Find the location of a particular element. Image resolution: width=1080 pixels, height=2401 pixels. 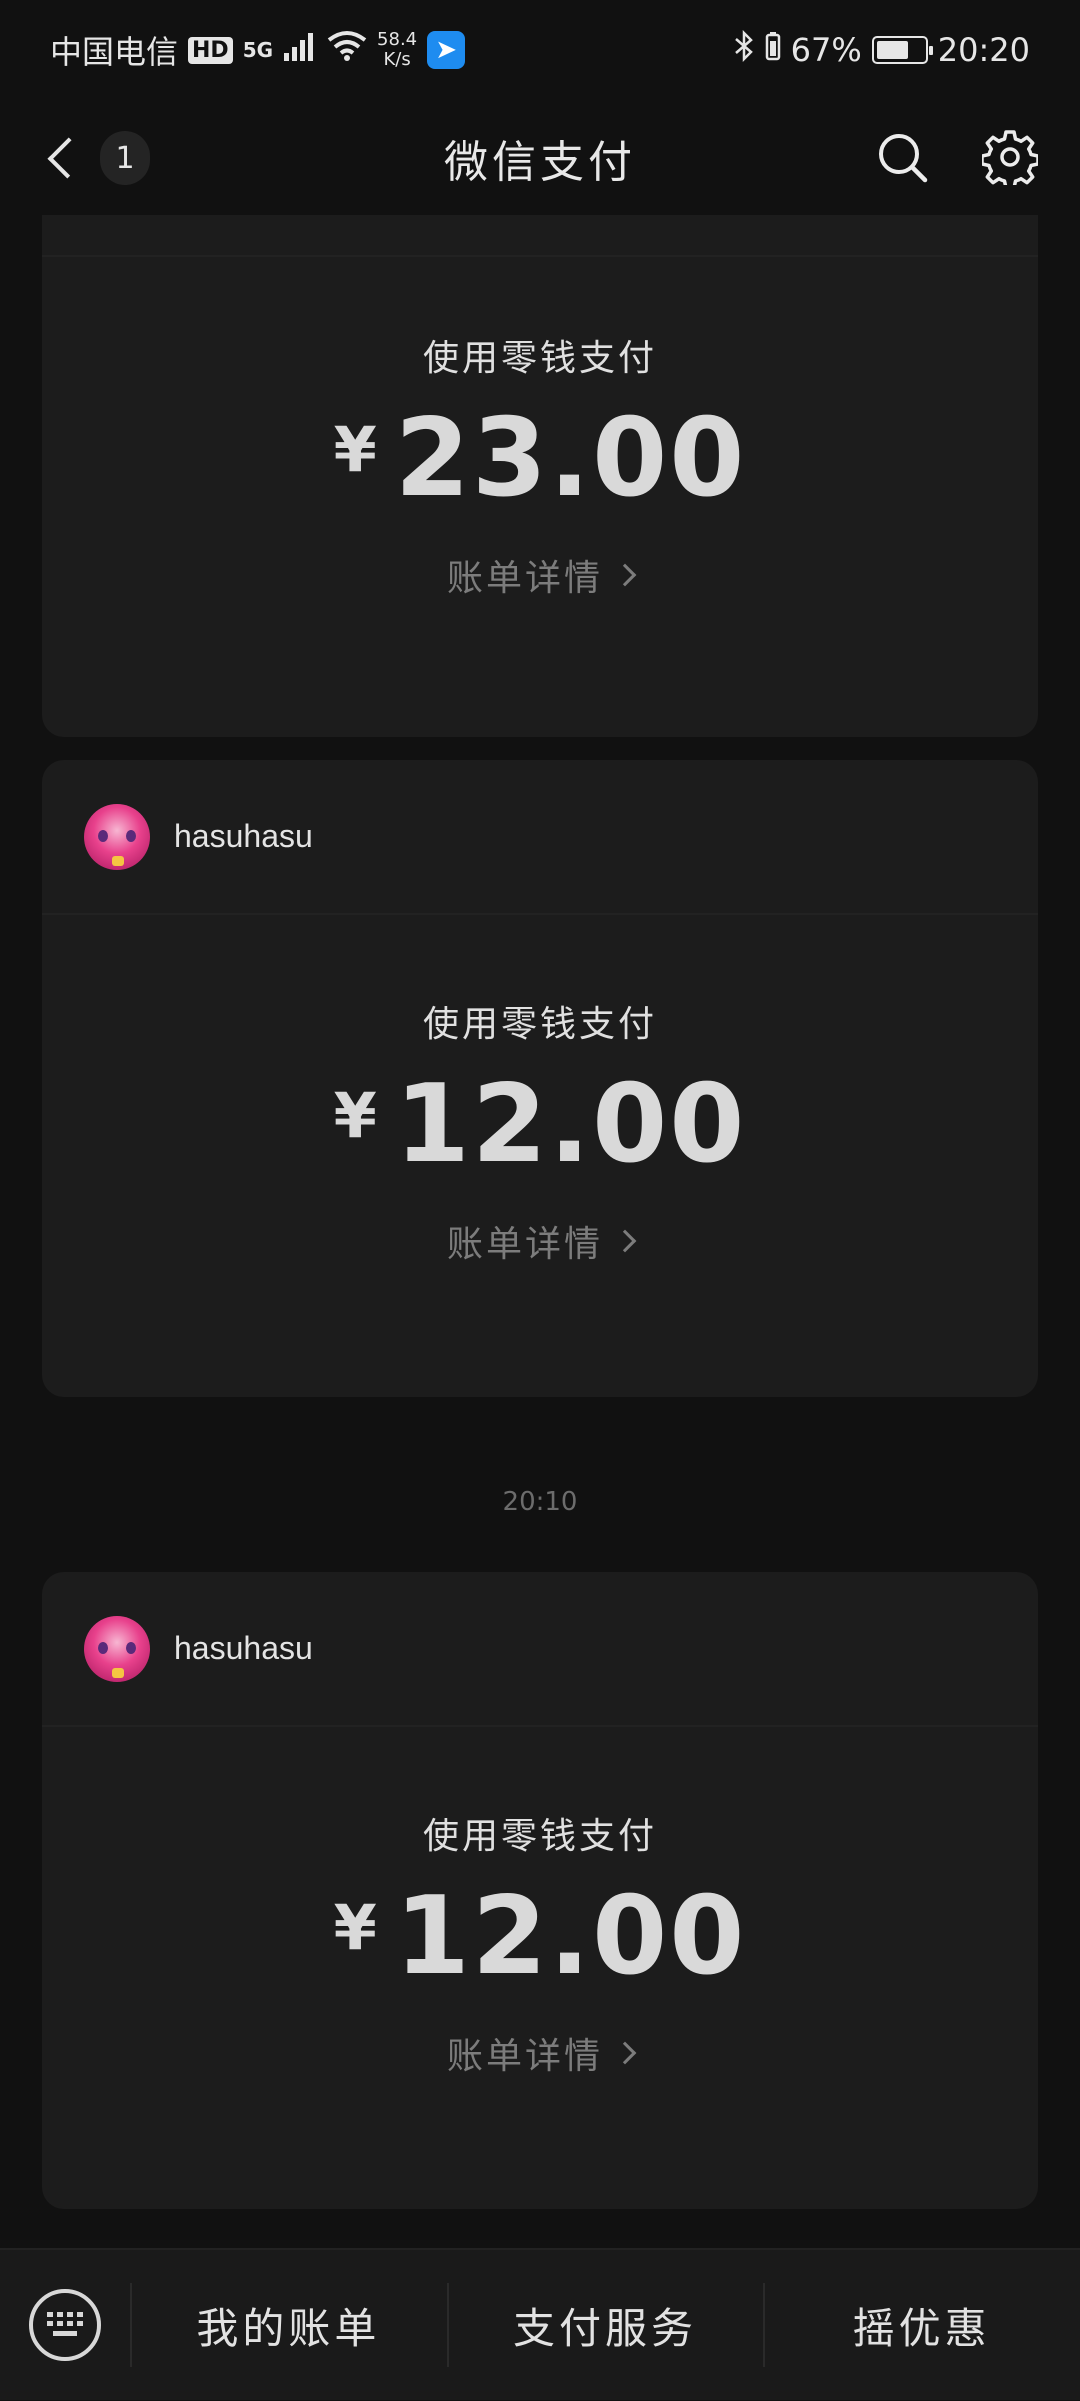

net-speed-value: 58.4 is located at coordinates (397, 39).